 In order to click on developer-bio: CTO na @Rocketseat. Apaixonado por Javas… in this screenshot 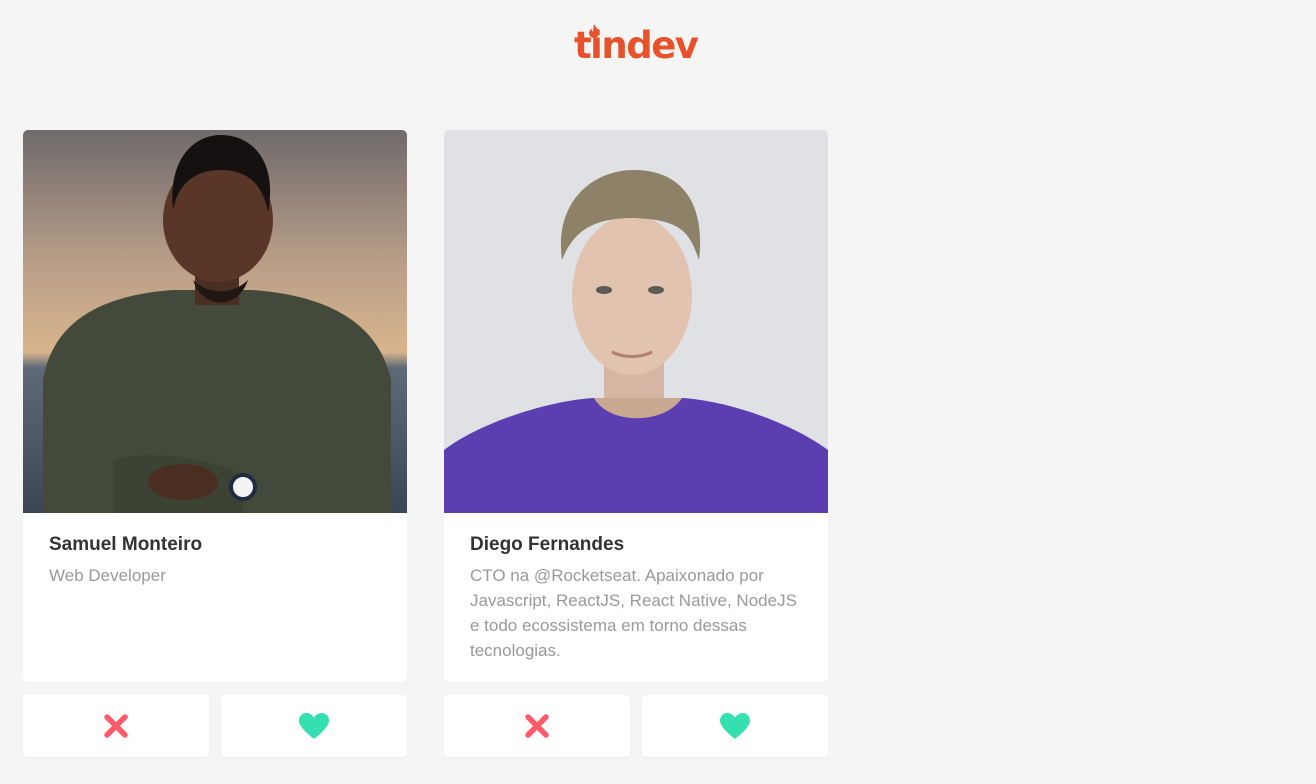, I will do `click(633, 613)`.